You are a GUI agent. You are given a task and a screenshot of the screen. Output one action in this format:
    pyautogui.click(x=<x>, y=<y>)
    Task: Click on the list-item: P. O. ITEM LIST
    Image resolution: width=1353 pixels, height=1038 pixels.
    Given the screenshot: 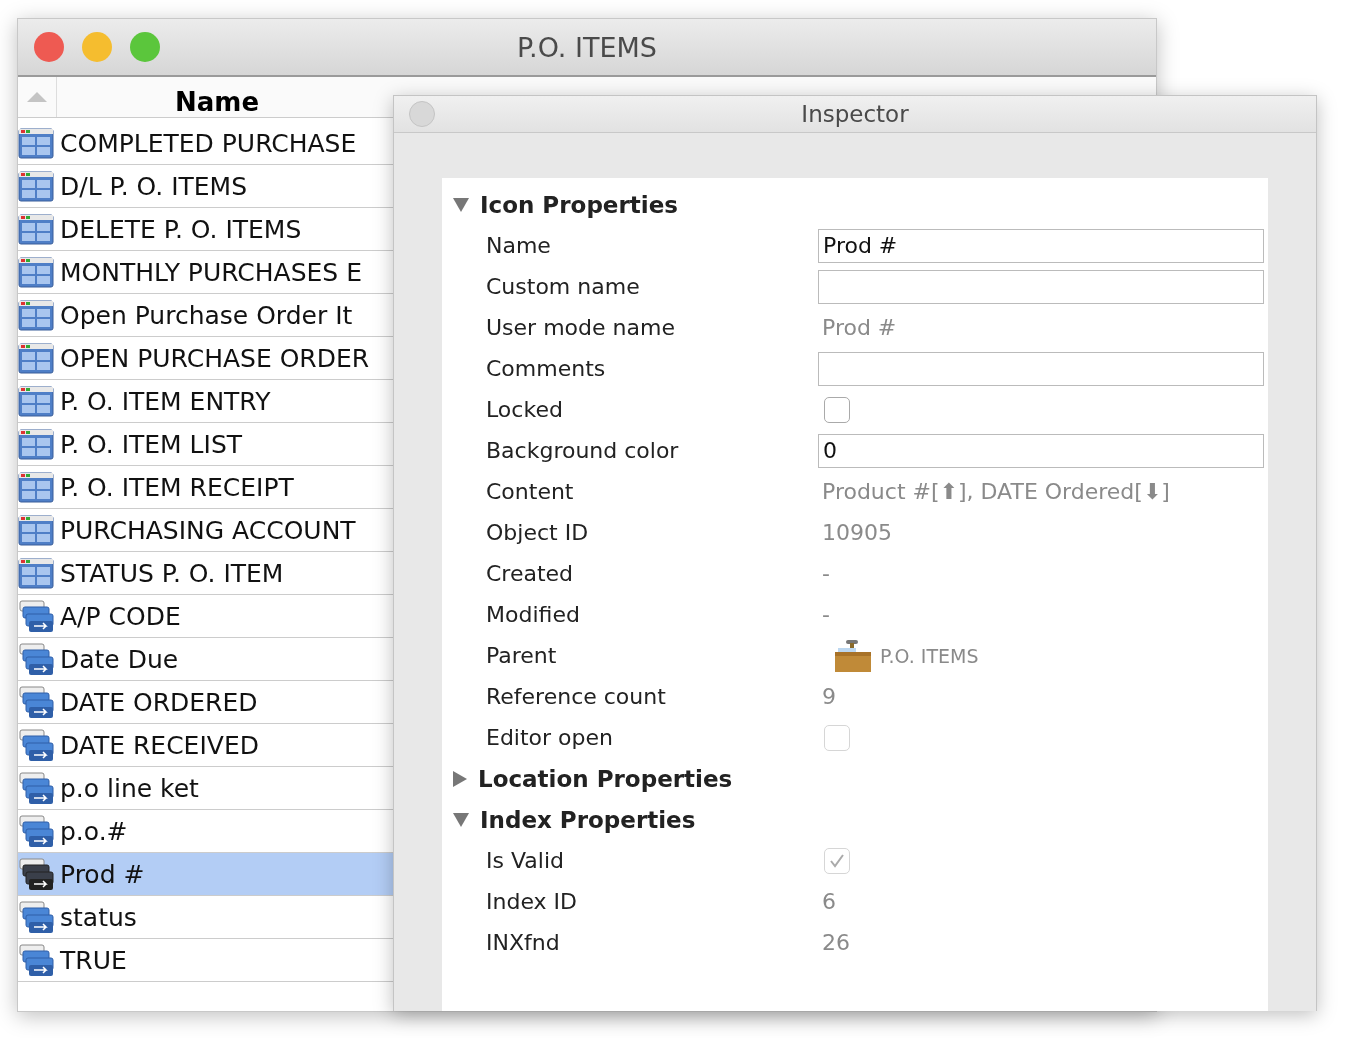 What is the action you would take?
    pyautogui.click(x=206, y=444)
    